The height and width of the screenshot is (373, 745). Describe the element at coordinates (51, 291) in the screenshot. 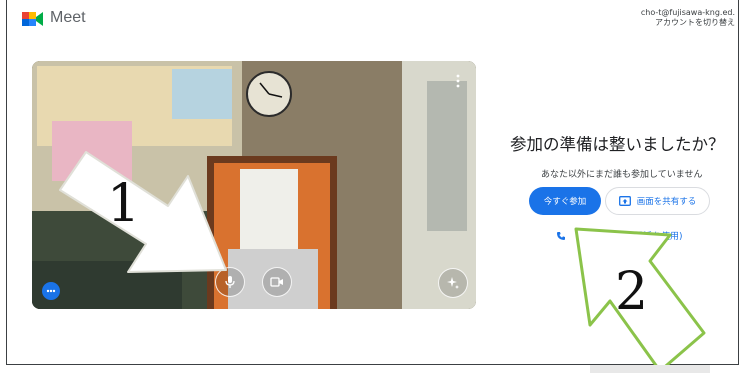

I see `more-horiz-icon` at that location.